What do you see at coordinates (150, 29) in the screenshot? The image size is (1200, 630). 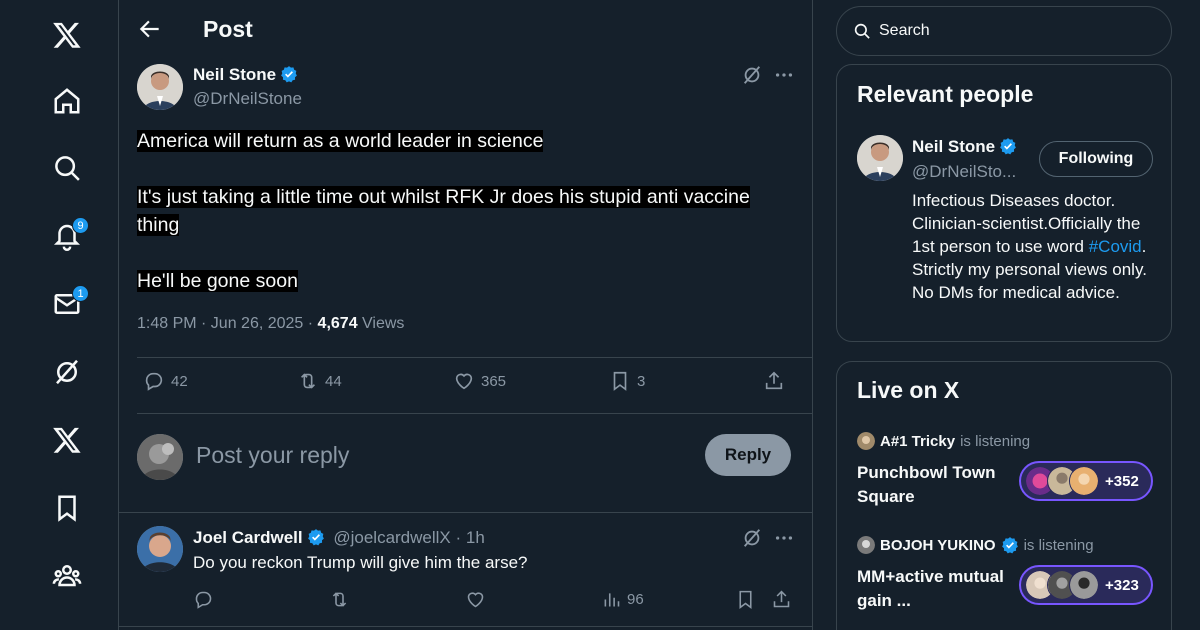 I see `back-arrow-icon` at bounding box center [150, 29].